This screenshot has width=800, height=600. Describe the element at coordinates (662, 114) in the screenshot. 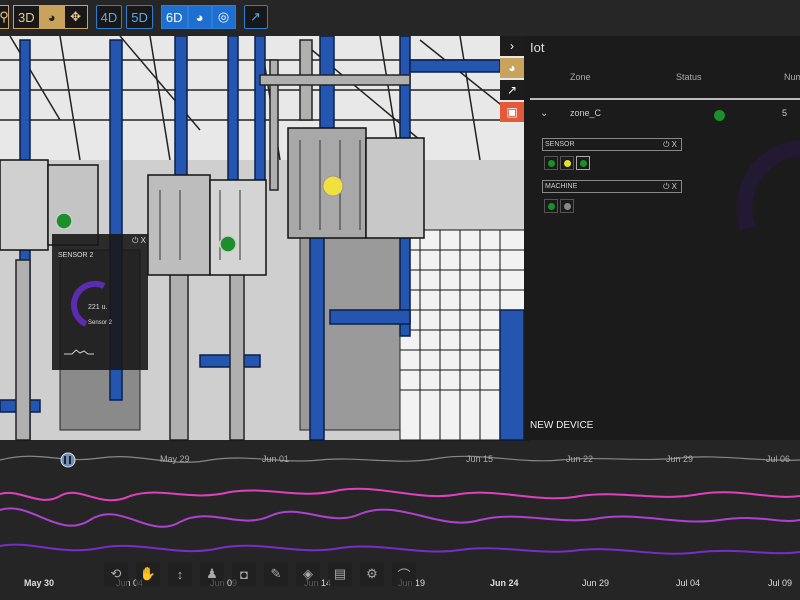

I see `zone-row: ⌄ zone_C 5` at that location.